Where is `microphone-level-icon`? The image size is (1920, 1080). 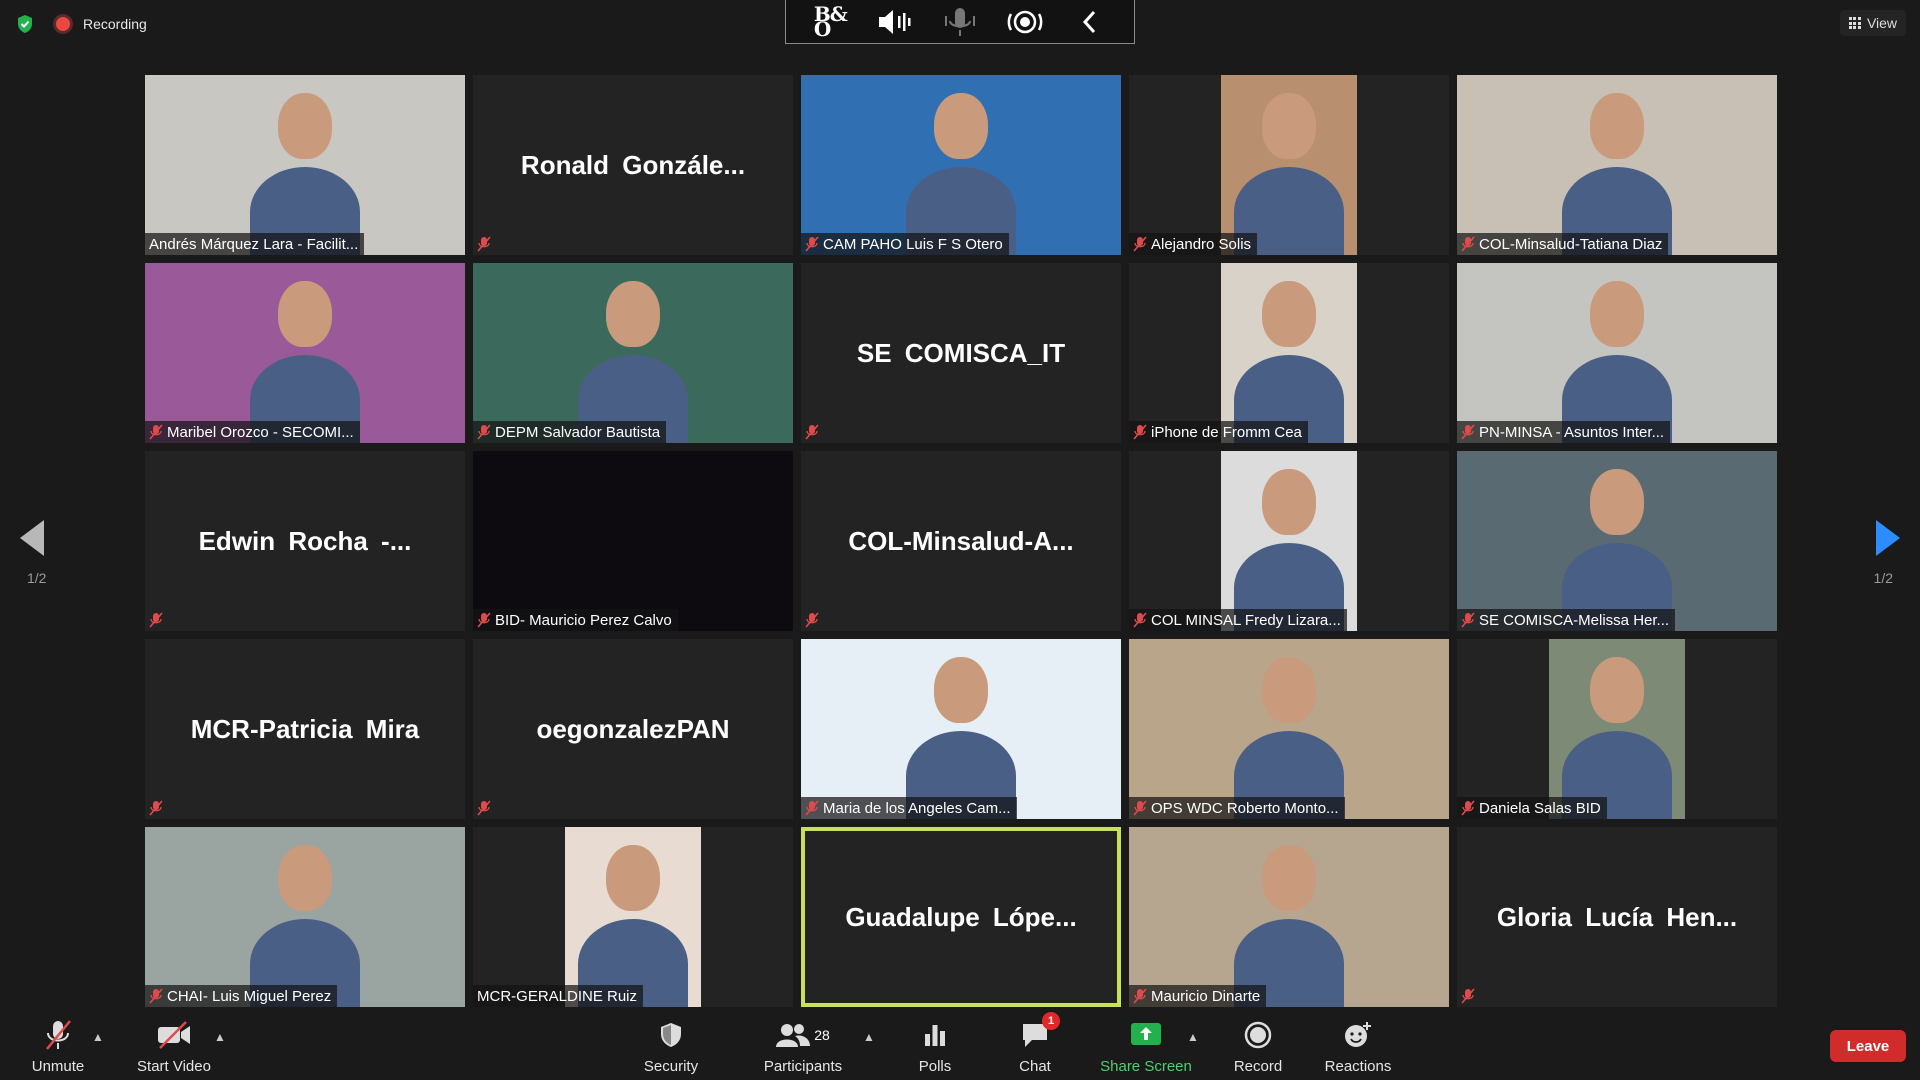 microphone-level-icon is located at coordinates (960, 22).